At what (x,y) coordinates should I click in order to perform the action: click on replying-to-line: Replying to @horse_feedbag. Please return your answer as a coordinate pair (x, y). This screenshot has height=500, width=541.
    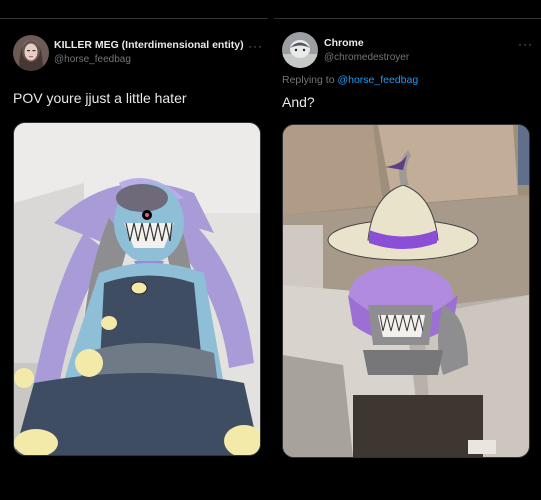
    Looking at the image, I should click on (350, 80).